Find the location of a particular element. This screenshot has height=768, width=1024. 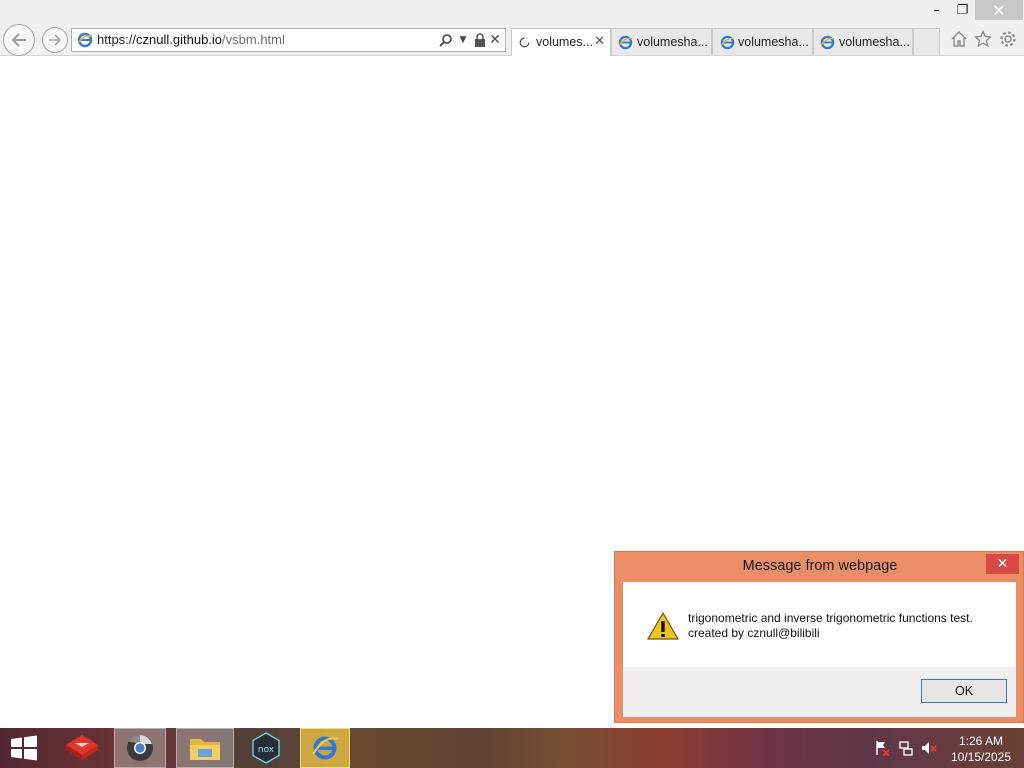

action-center-flag-icon is located at coordinates (882, 748).